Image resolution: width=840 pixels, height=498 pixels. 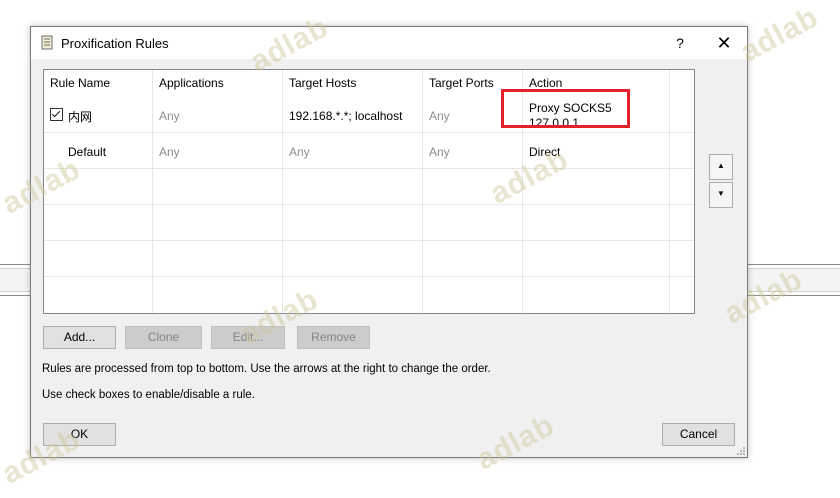 What do you see at coordinates (565, 108) in the screenshot?
I see `highlight-box` at bounding box center [565, 108].